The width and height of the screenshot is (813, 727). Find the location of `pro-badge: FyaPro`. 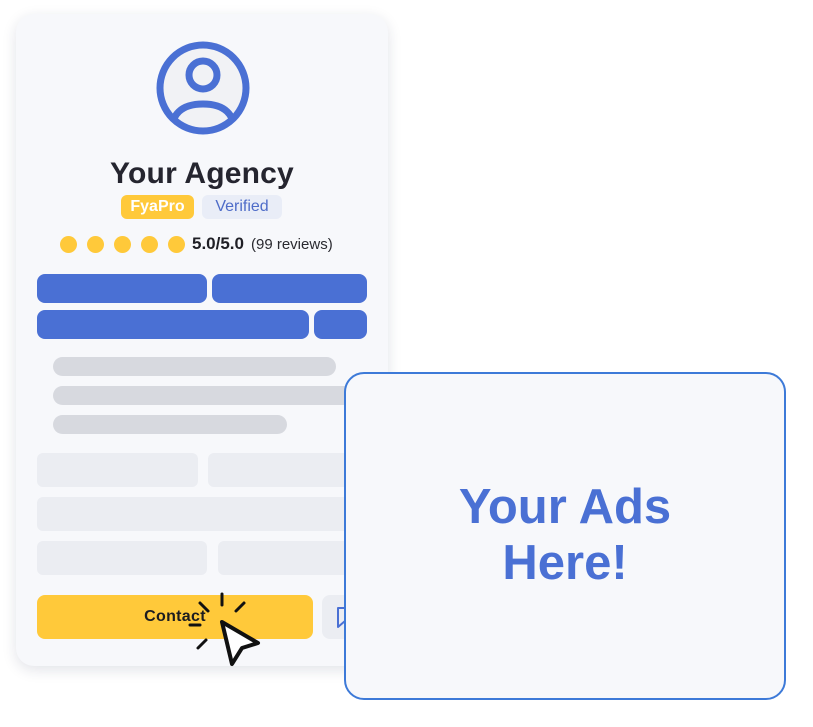

pro-badge: FyaPro is located at coordinates (157, 207).